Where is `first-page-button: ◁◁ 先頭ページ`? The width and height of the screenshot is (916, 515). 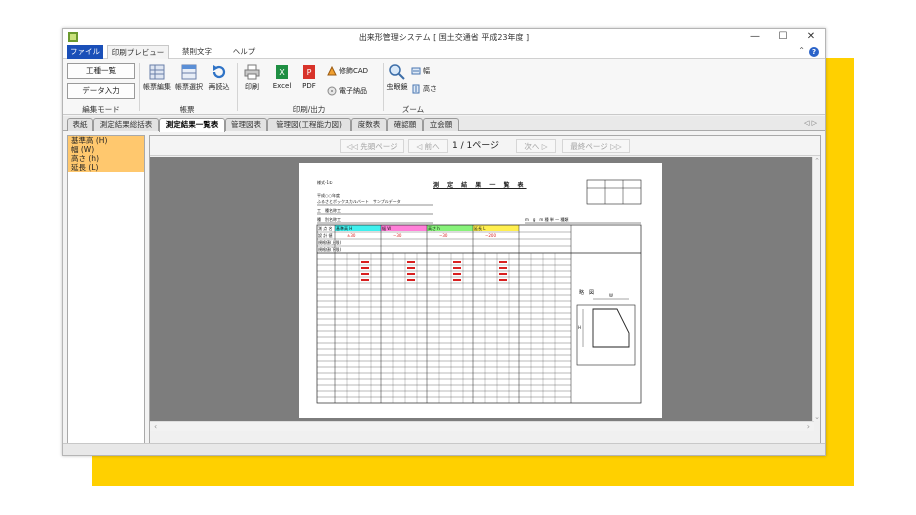
first-page-button: ◁◁ 先頭ページ is located at coordinates (372, 146).